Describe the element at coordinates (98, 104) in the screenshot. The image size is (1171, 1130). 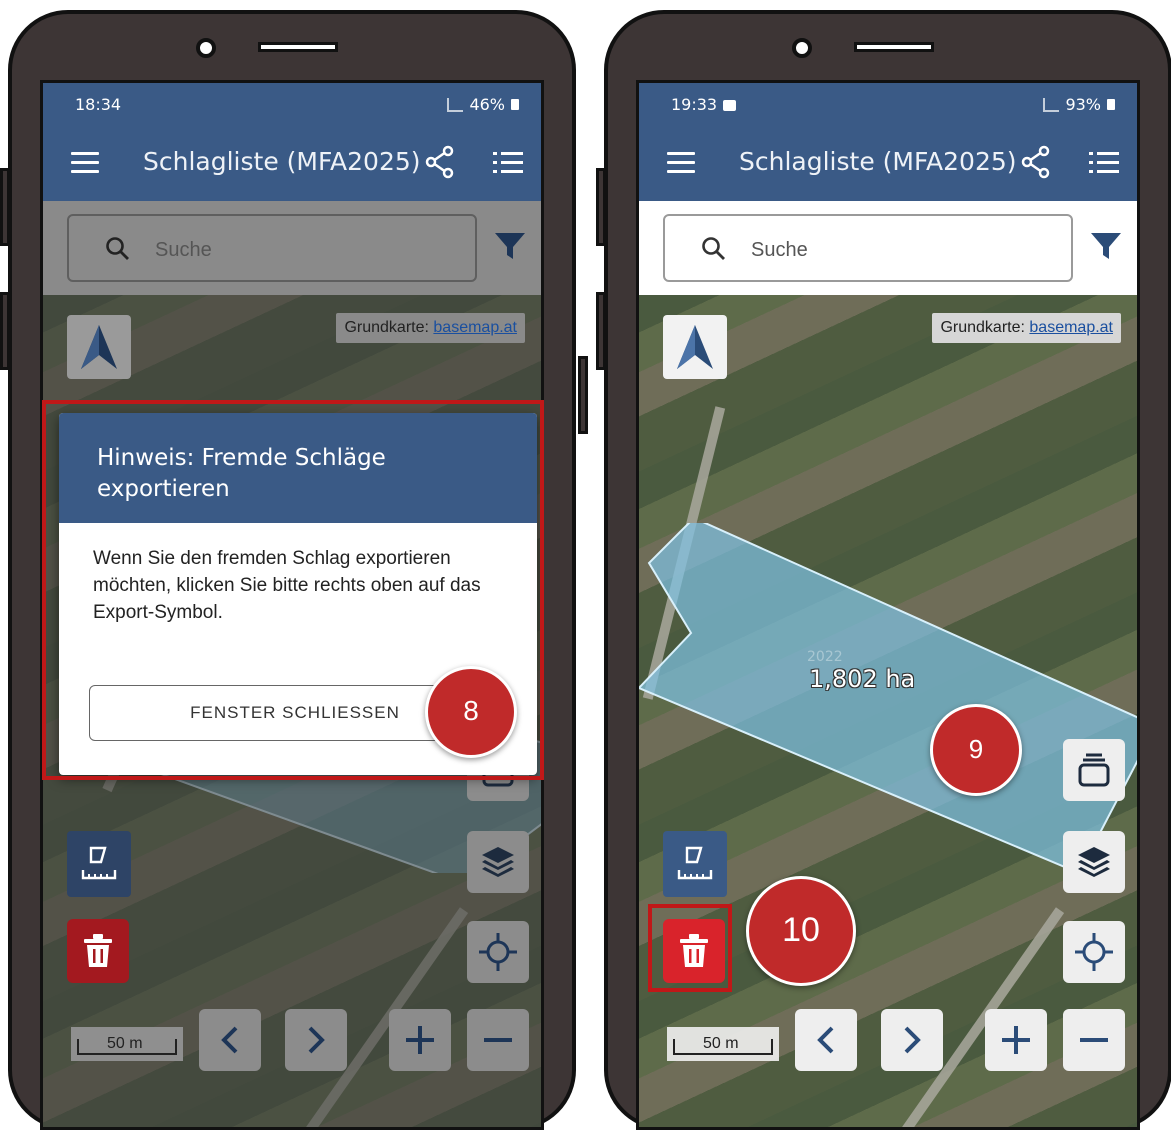
I see `status-time: 18:34` at that location.